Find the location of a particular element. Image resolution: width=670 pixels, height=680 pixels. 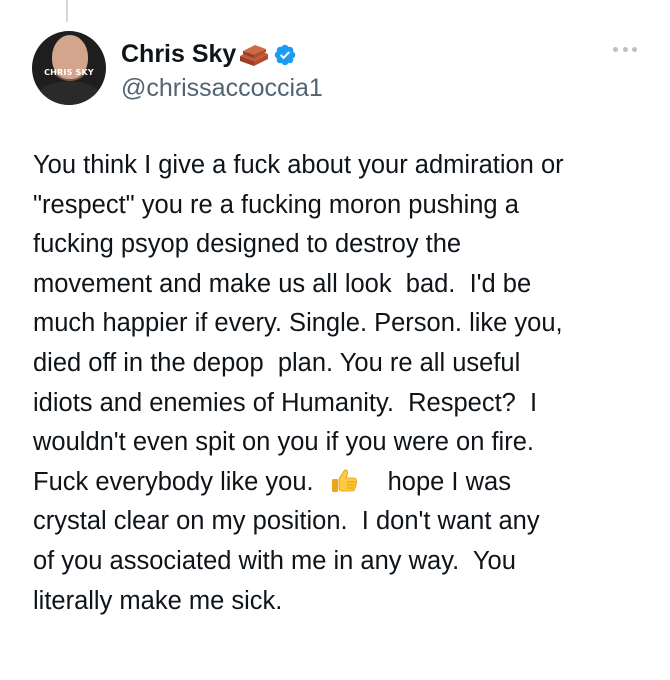

tweet-line-part: Fuck everybody like you. is located at coordinates (173, 481).